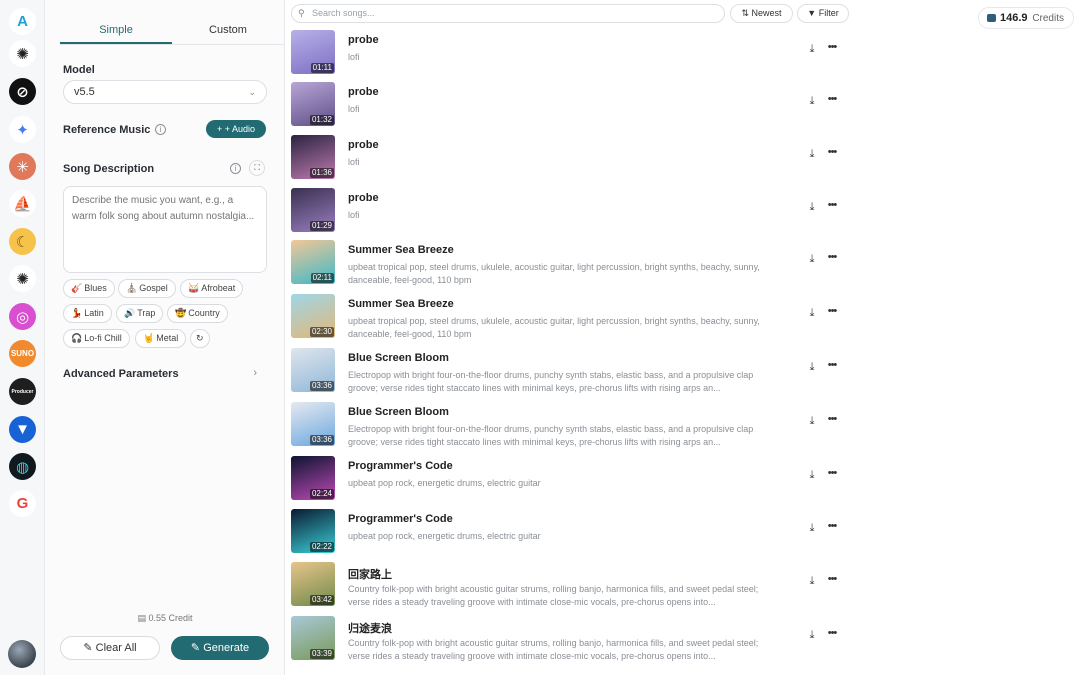  I want to click on song-description-input, so click(165, 229).